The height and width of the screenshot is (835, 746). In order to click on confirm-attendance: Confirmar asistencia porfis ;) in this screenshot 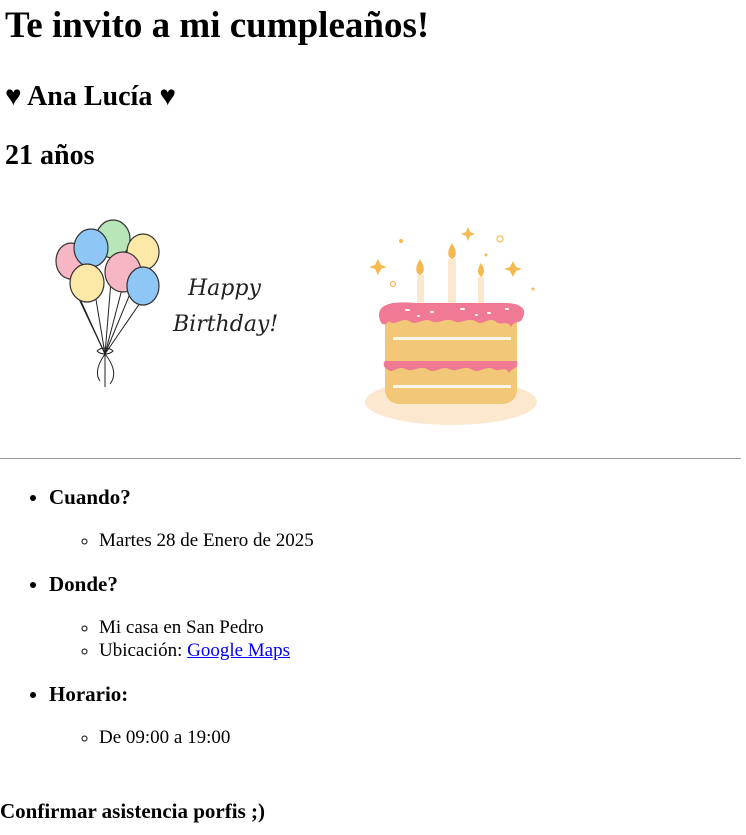, I will do `click(132, 811)`.